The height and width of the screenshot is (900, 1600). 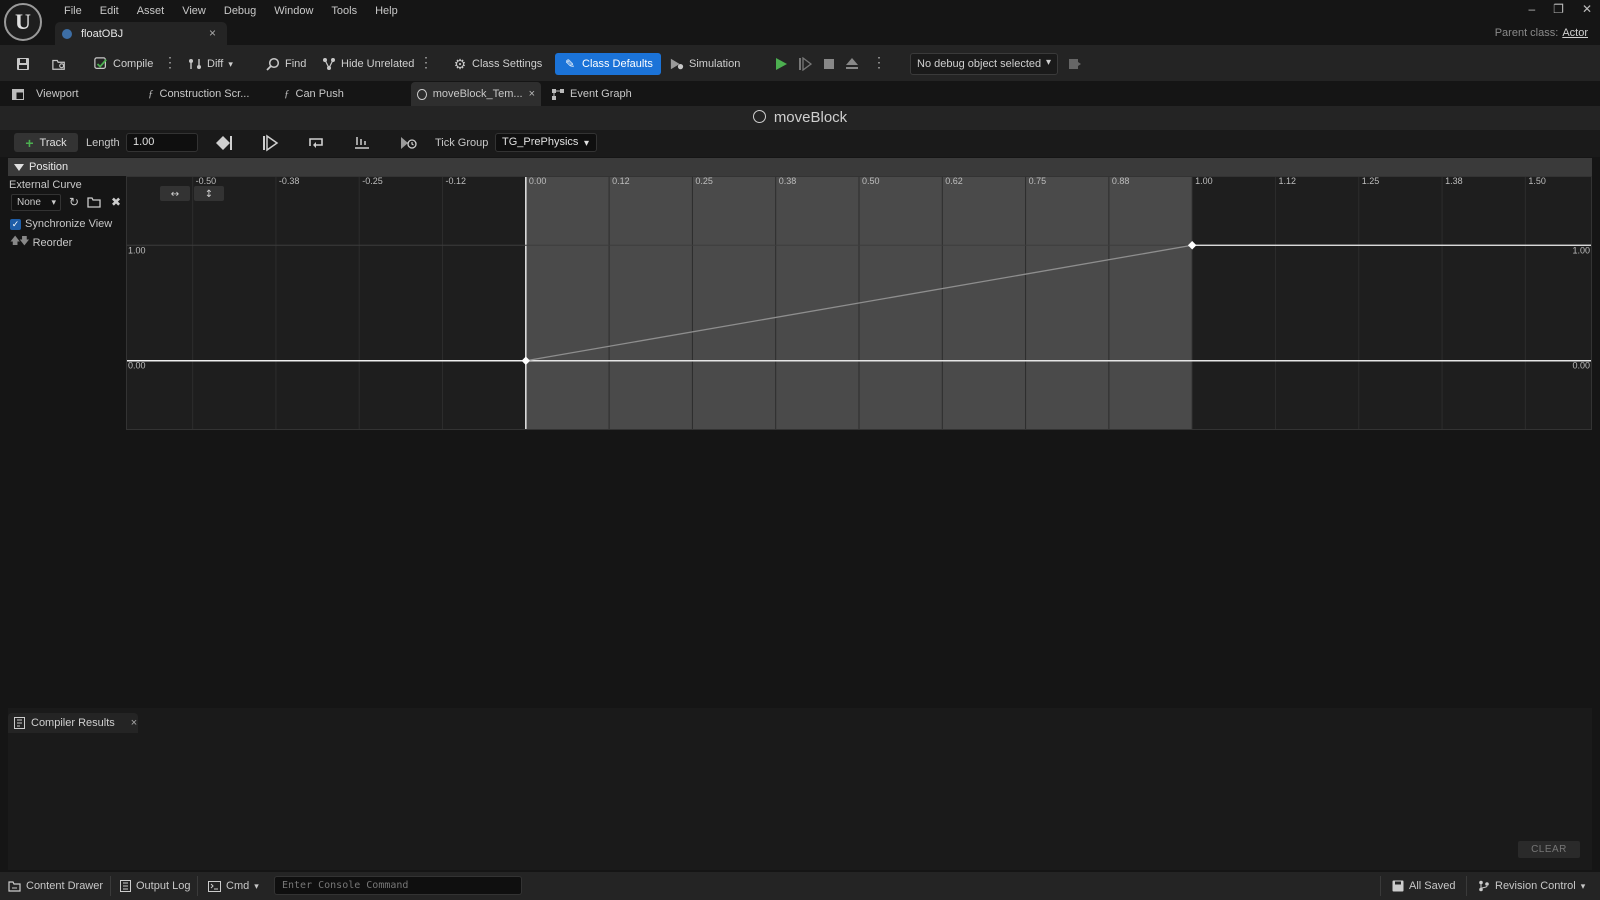 What do you see at coordinates (65, 886) in the screenshot?
I see `content-drawer-label: Content Drawer` at bounding box center [65, 886].